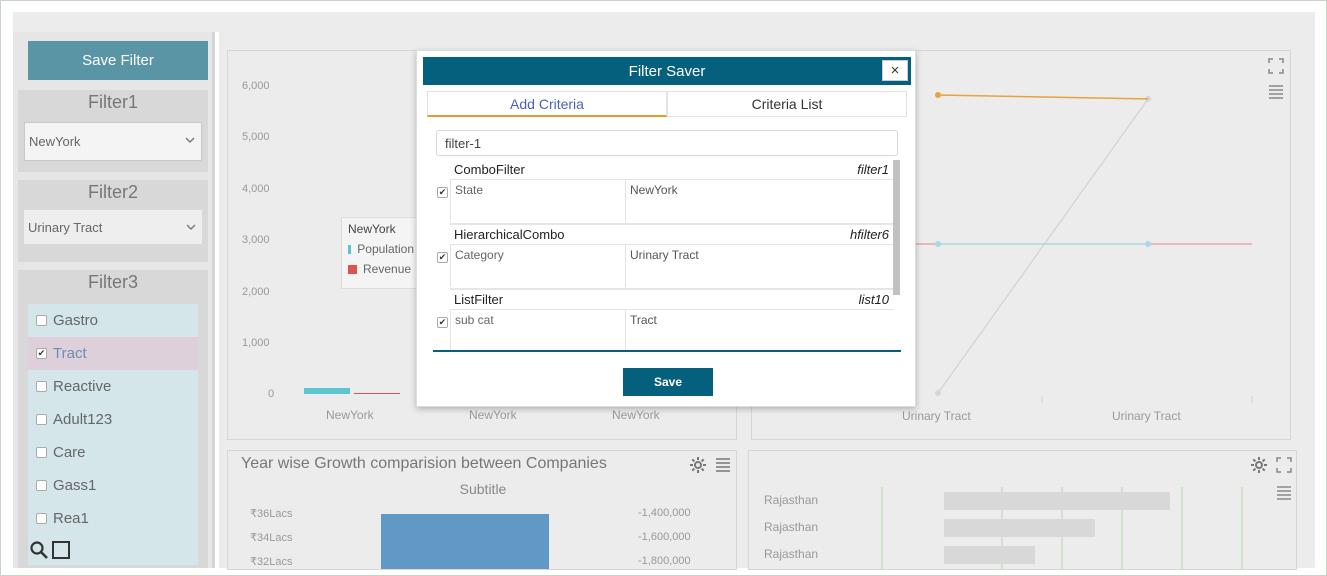  Describe the element at coordinates (664, 255) in the screenshot. I see `criteria-value: Urinary Tract` at that location.